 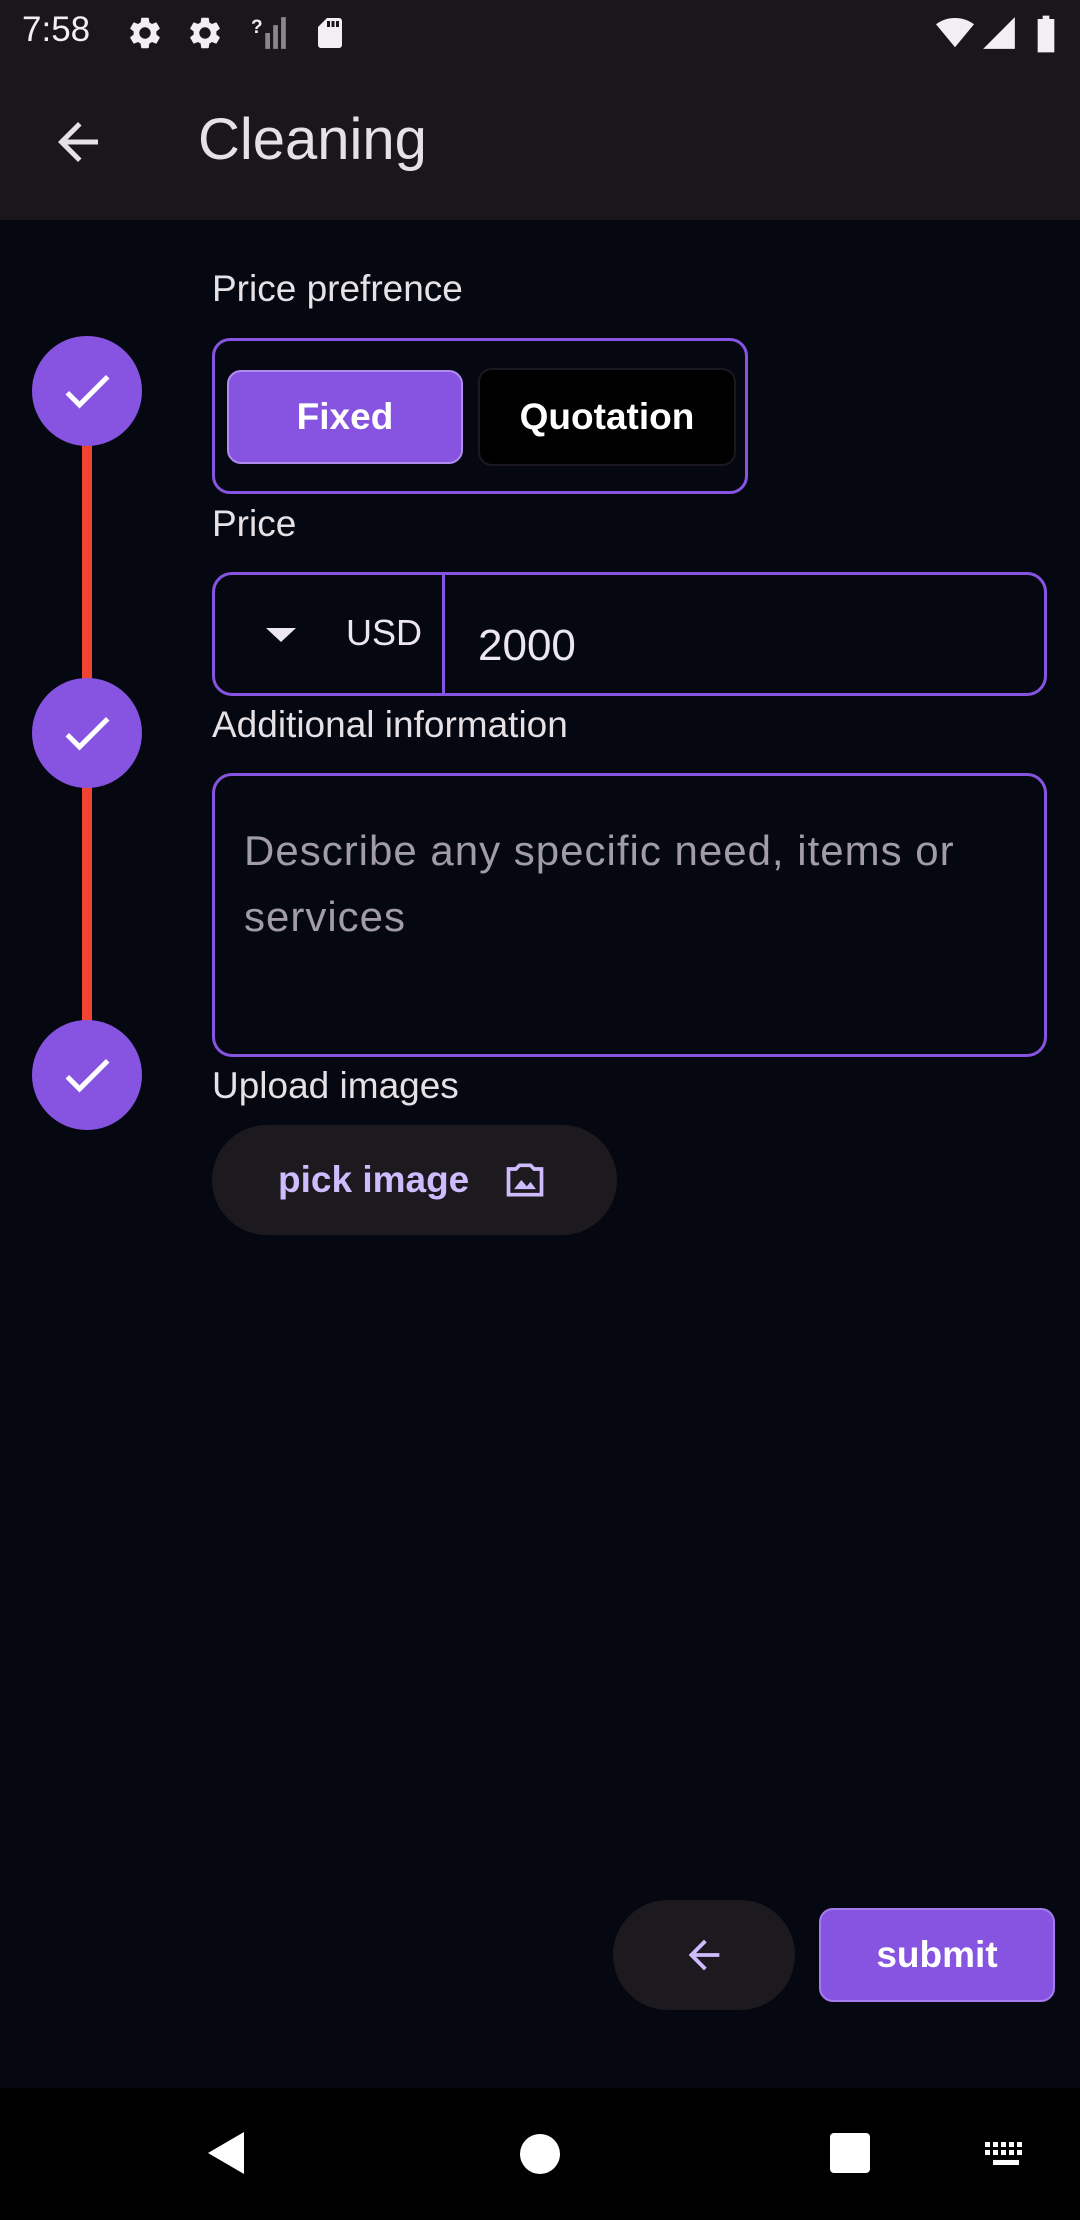 I want to click on home-circle-icon, so click(x=540, y=2154).